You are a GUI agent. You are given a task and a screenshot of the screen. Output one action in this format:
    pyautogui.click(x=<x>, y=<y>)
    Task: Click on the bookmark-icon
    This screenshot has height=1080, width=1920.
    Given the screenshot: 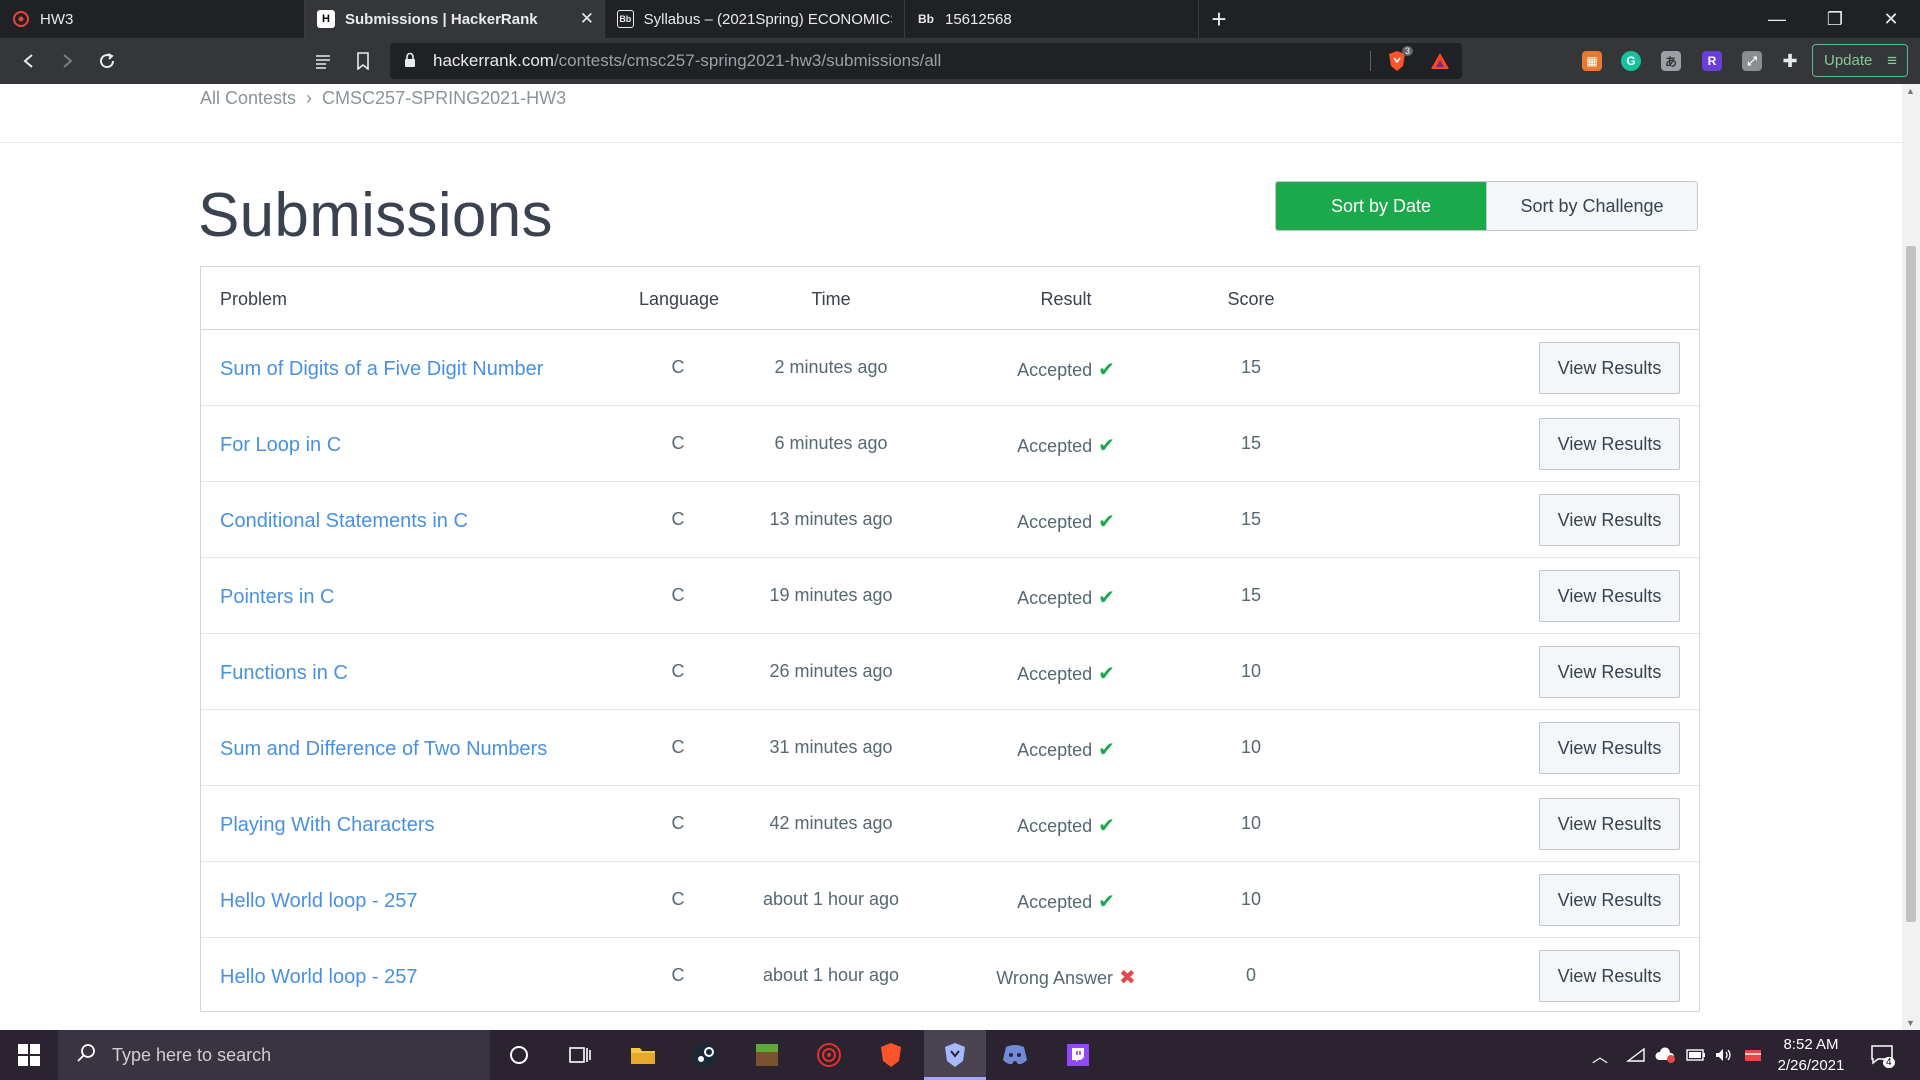 What is the action you would take?
    pyautogui.click(x=363, y=61)
    